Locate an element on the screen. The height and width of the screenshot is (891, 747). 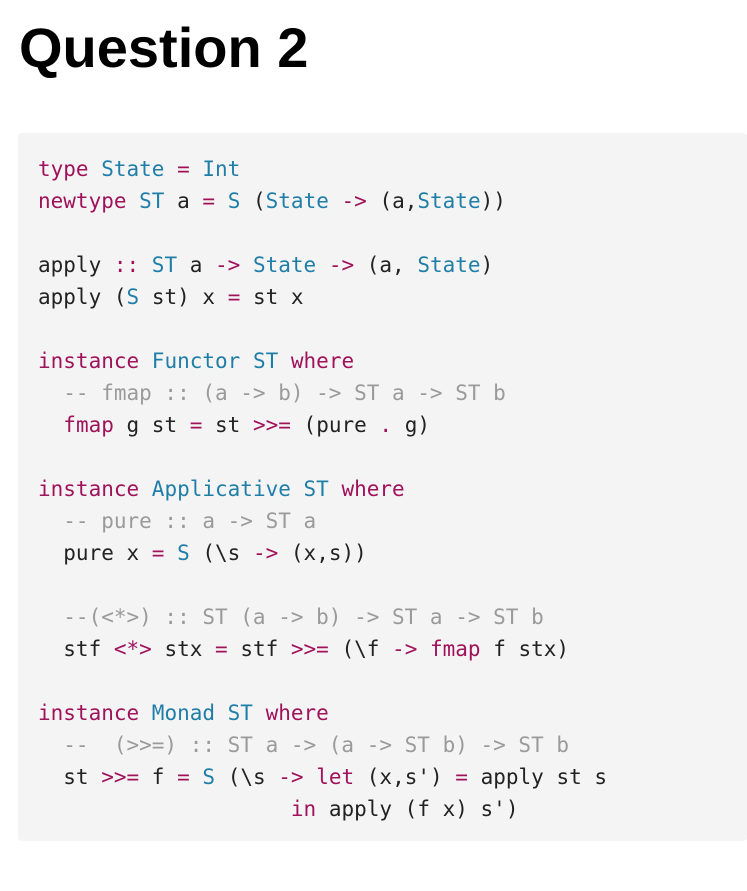
code-line: -- (>>=) :: ST a -> (a -> ST b) -> ST b is located at coordinates (392, 745).